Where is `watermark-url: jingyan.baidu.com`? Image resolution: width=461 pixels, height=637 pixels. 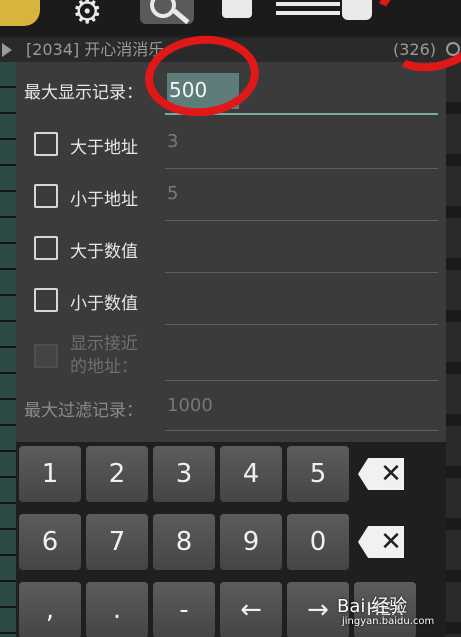 watermark-url: jingyan.baidu.com is located at coordinates (388, 621).